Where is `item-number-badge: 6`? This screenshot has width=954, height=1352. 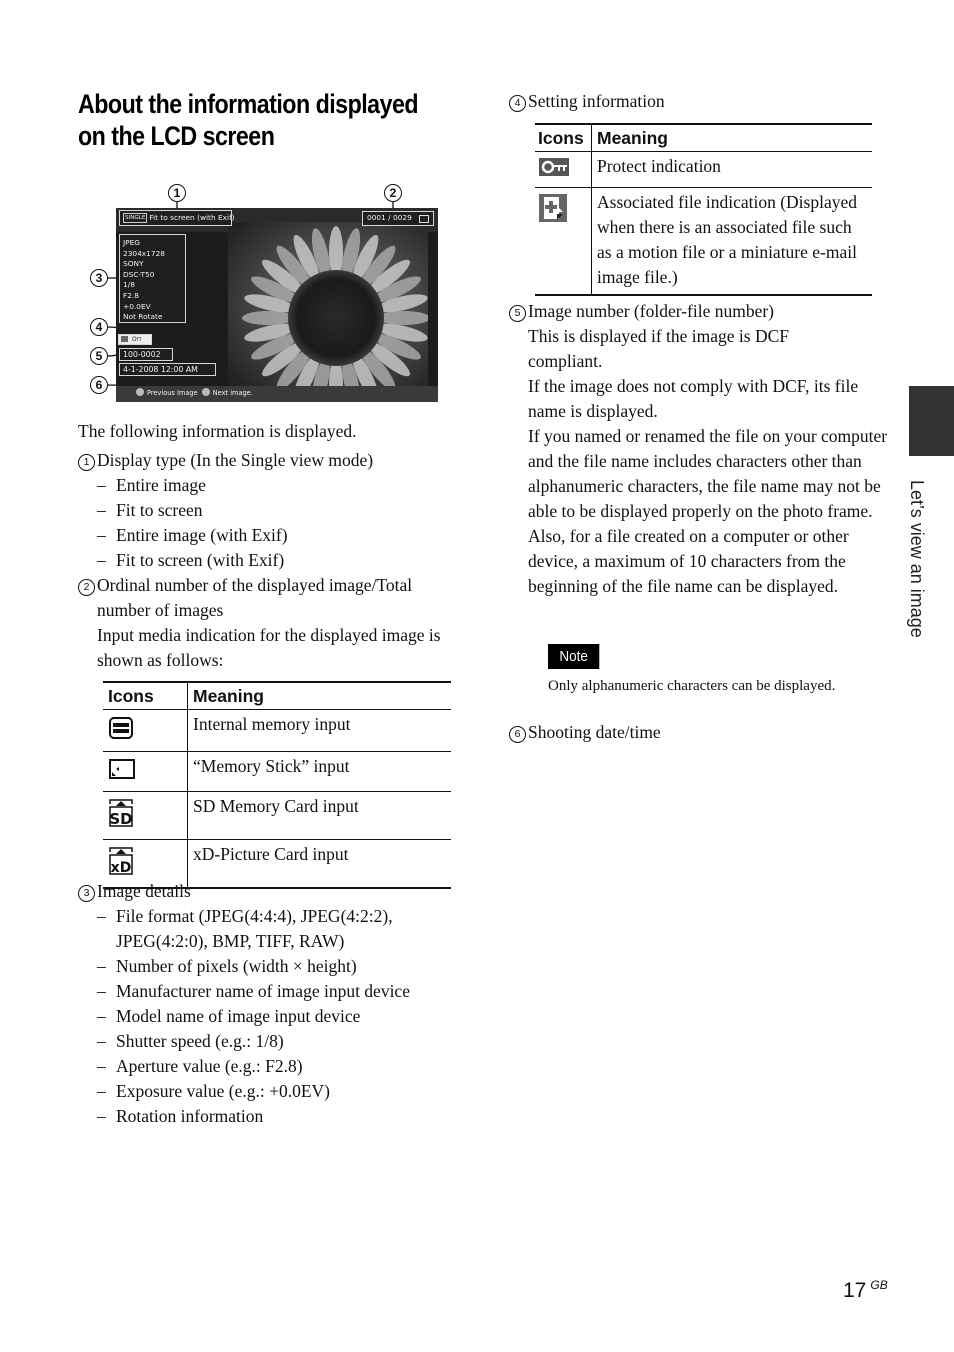 item-number-badge: 6 is located at coordinates (517, 734).